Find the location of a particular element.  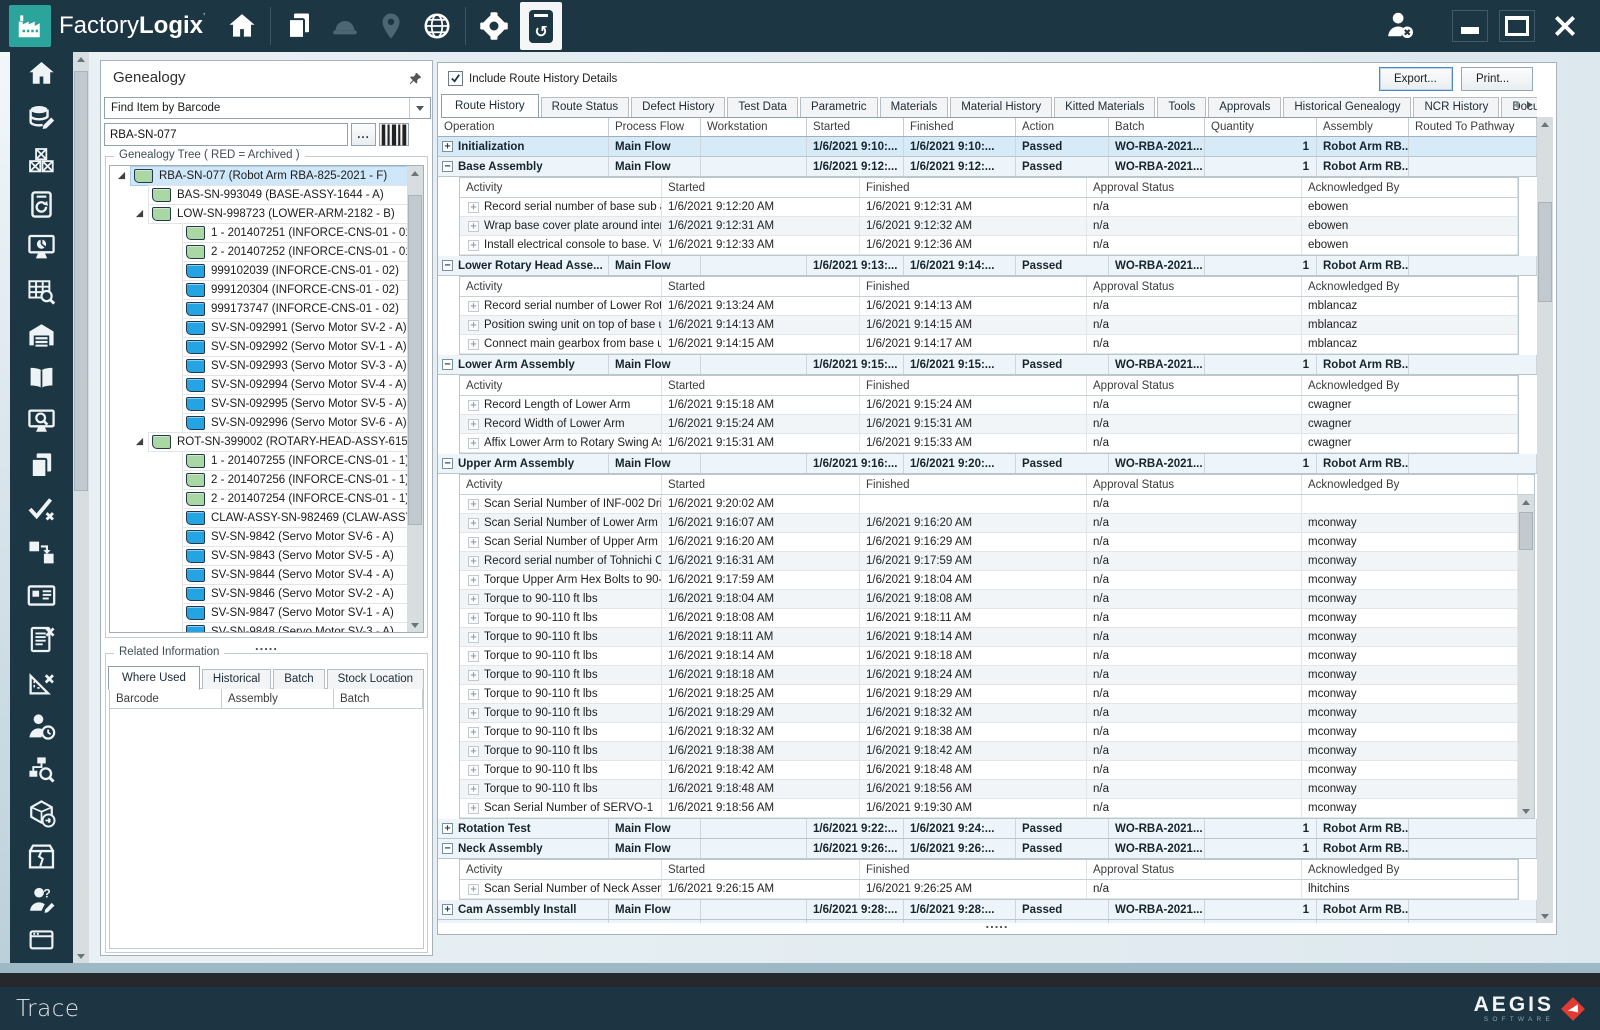

location-pin-icon is located at coordinates (391, 26).